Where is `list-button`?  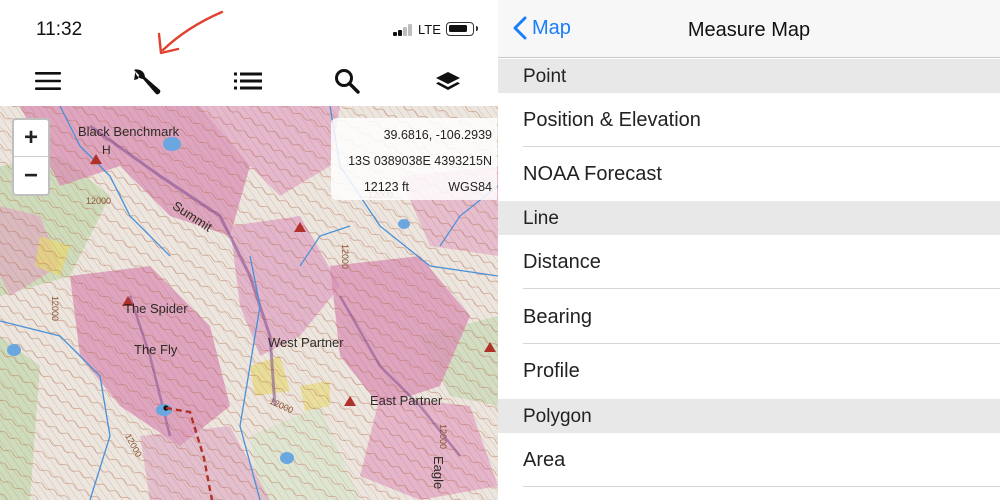 list-button is located at coordinates (248, 81).